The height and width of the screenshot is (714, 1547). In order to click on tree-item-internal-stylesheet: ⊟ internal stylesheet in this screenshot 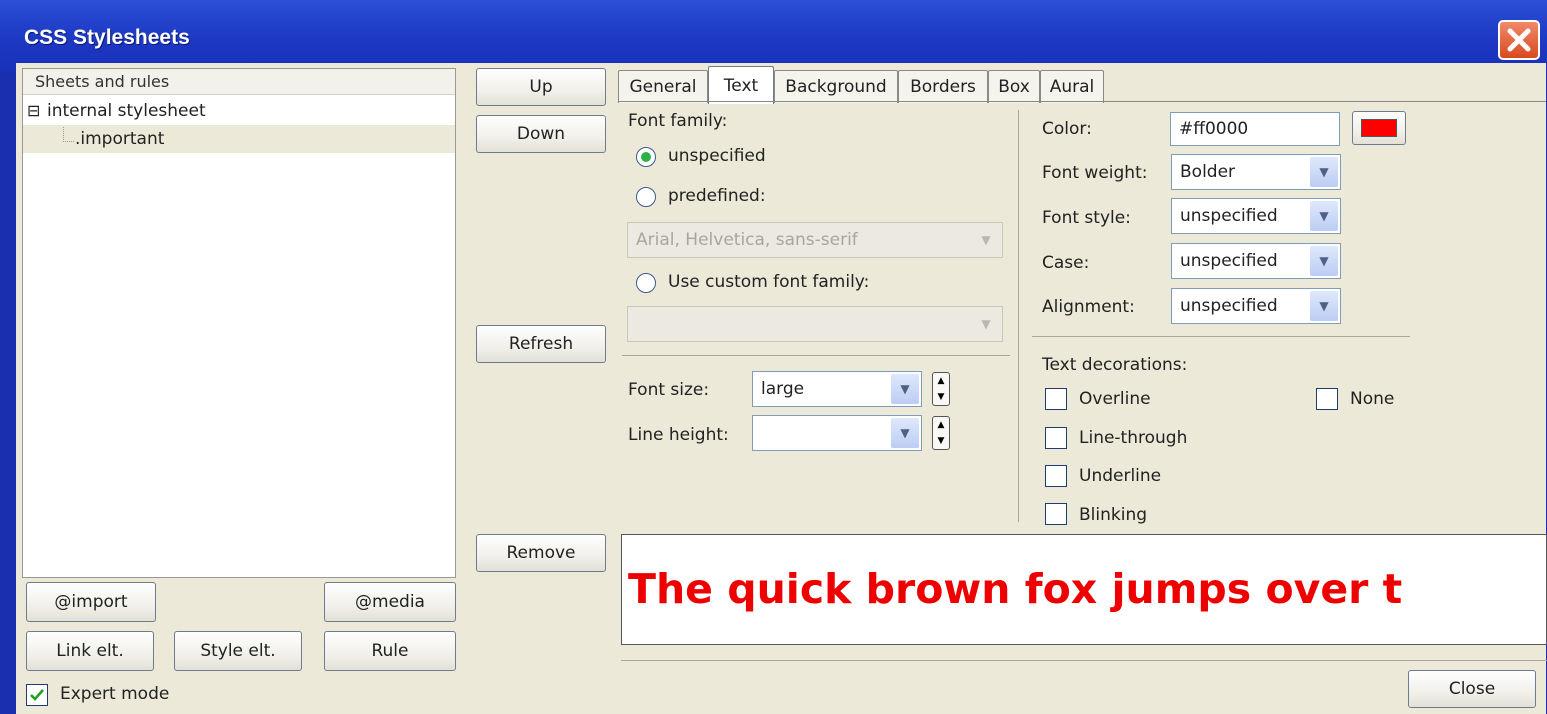, I will do `click(239, 111)`.